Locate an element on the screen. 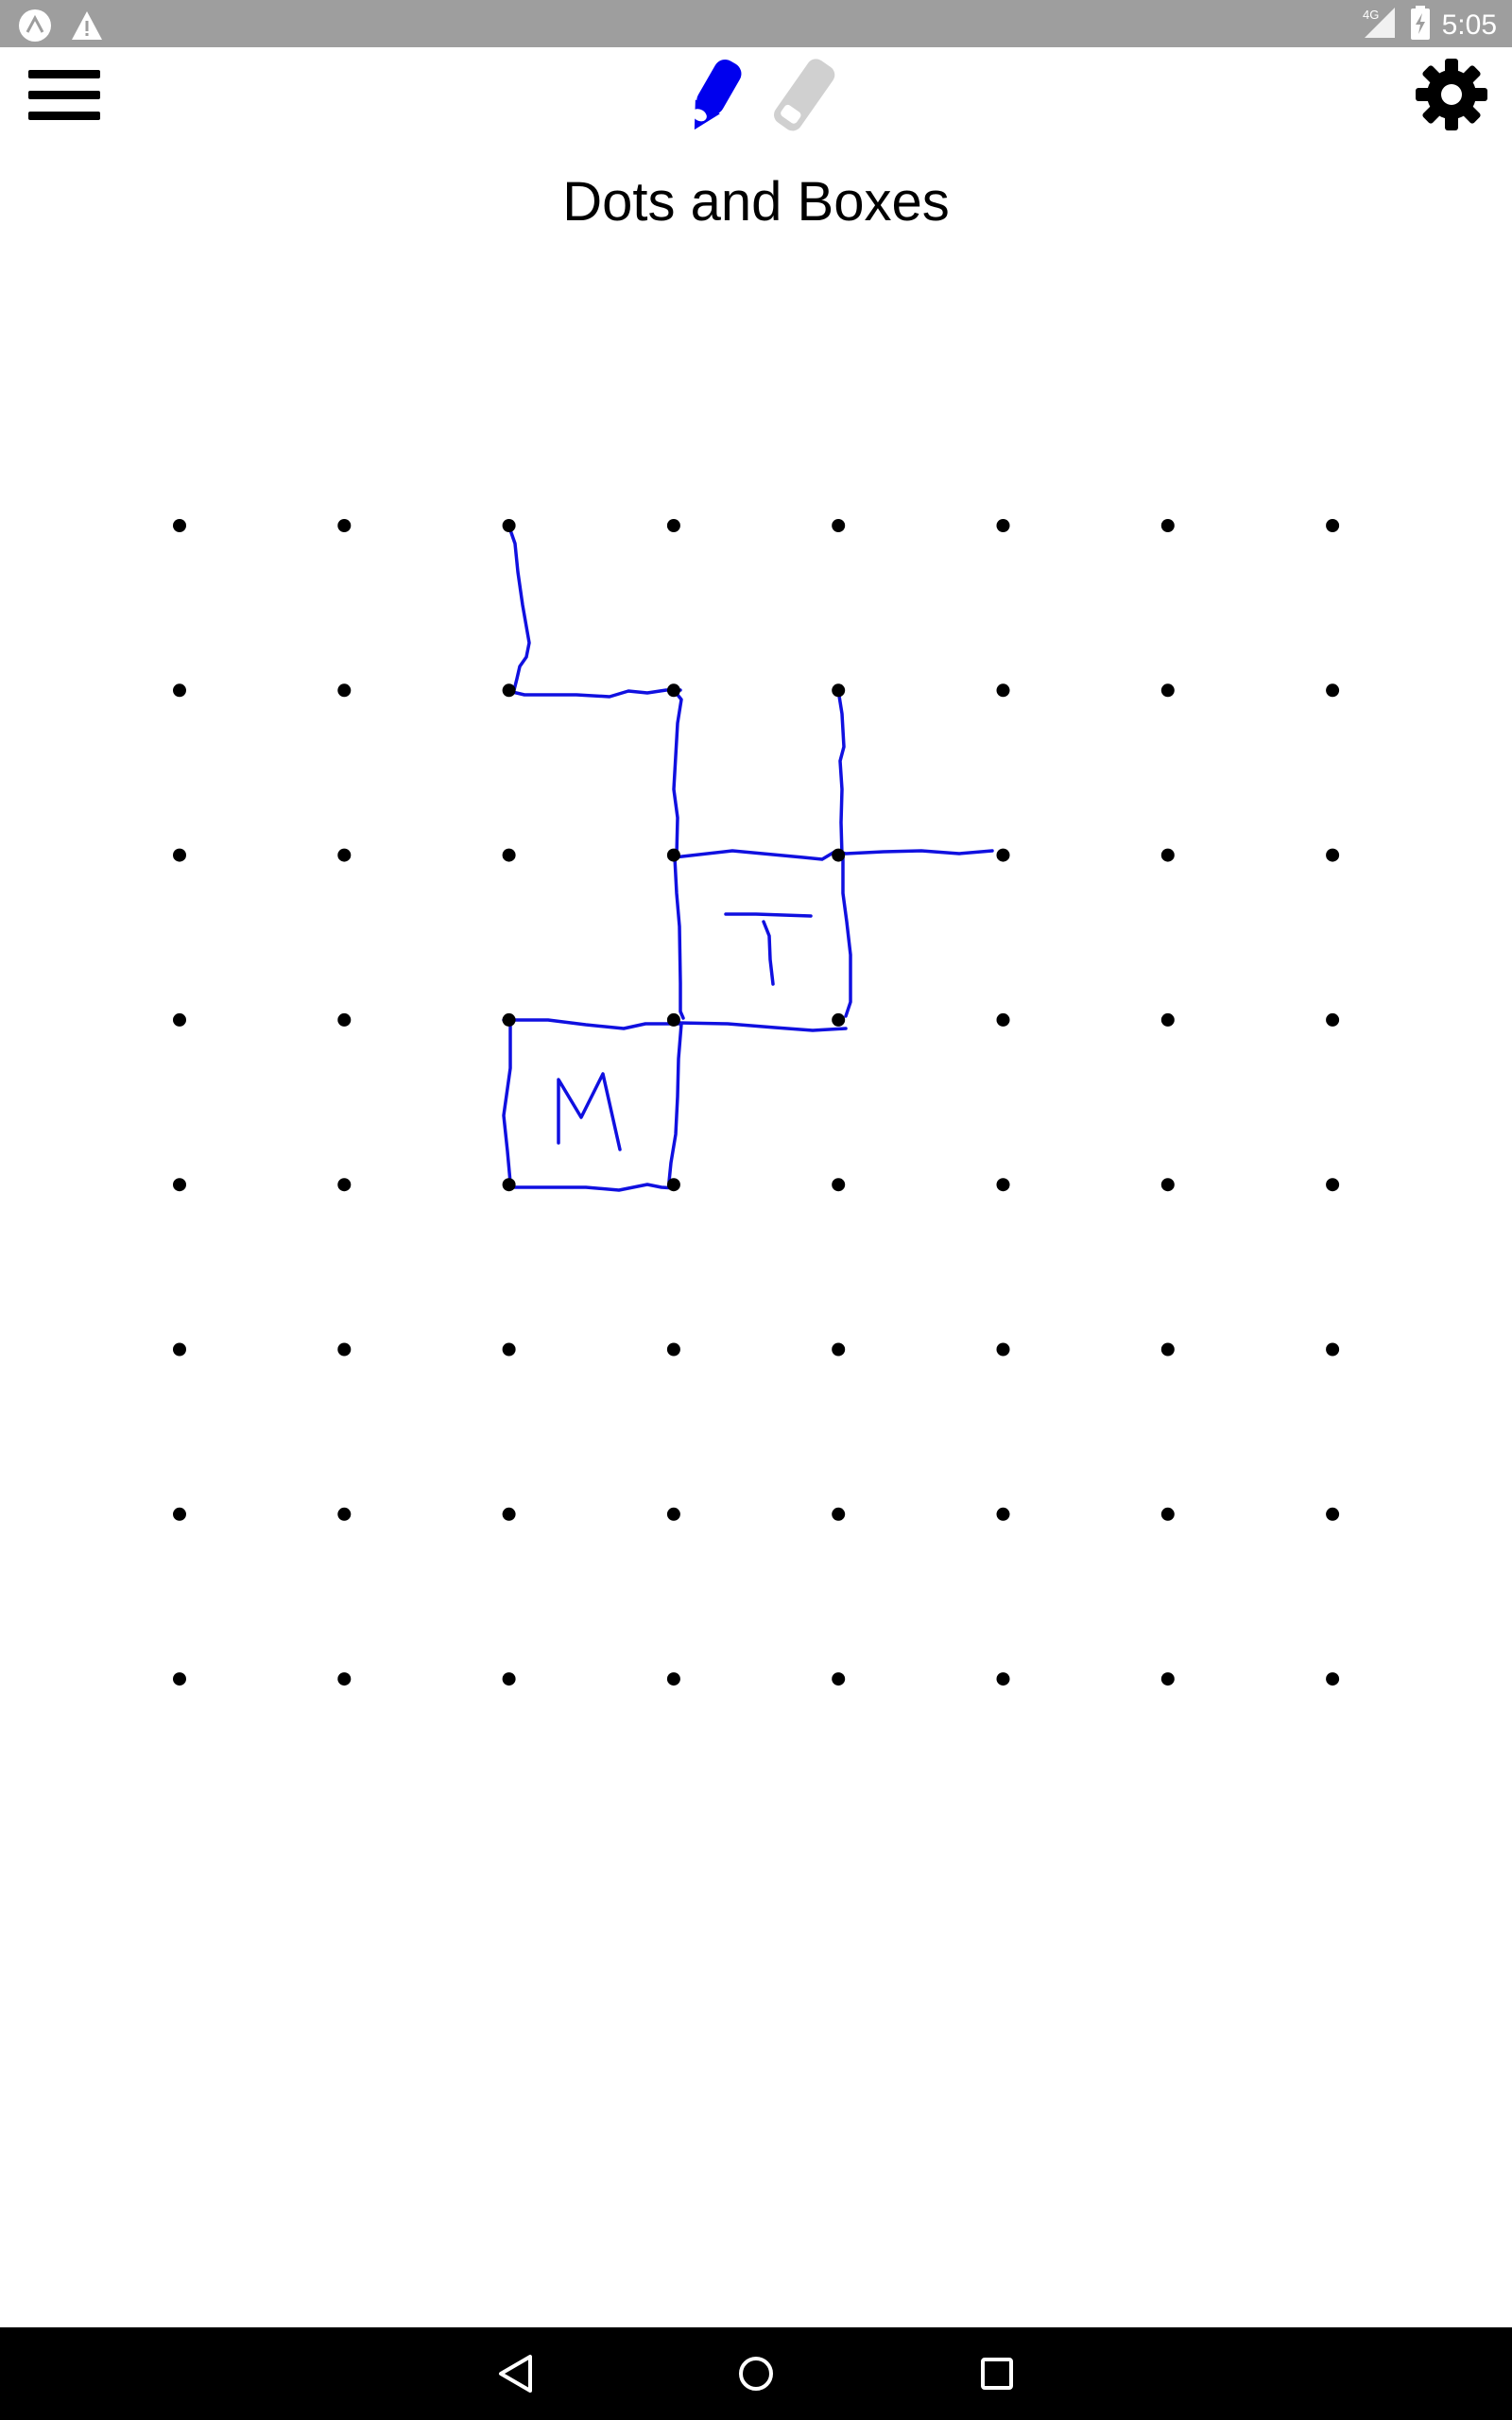 The height and width of the screenshot is (2420, 1512). status-time: 5:05 is located at coordinates (1469, 25).